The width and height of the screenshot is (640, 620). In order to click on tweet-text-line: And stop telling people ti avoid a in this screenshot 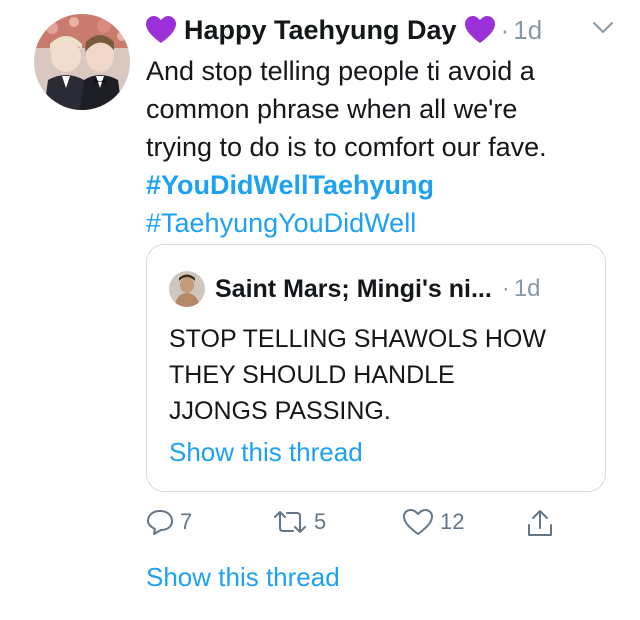, I will do `click(340, 71)`.